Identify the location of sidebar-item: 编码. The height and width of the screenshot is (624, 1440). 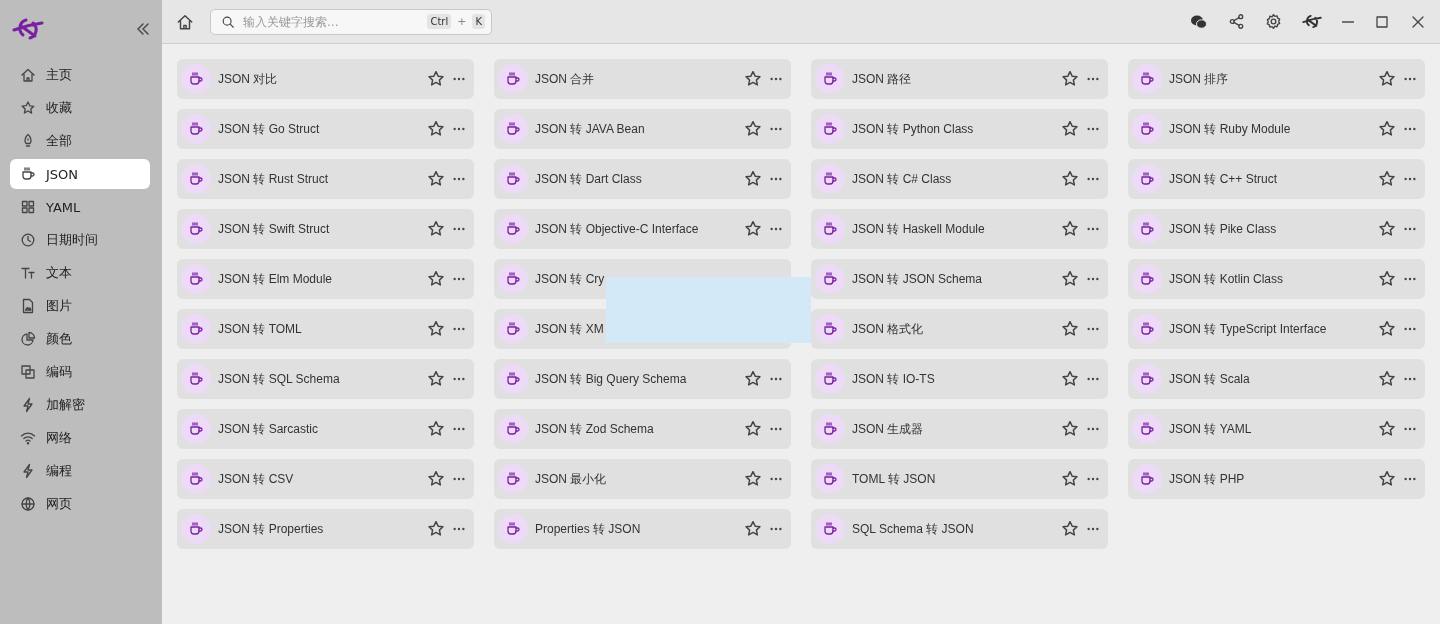
(80, 372).